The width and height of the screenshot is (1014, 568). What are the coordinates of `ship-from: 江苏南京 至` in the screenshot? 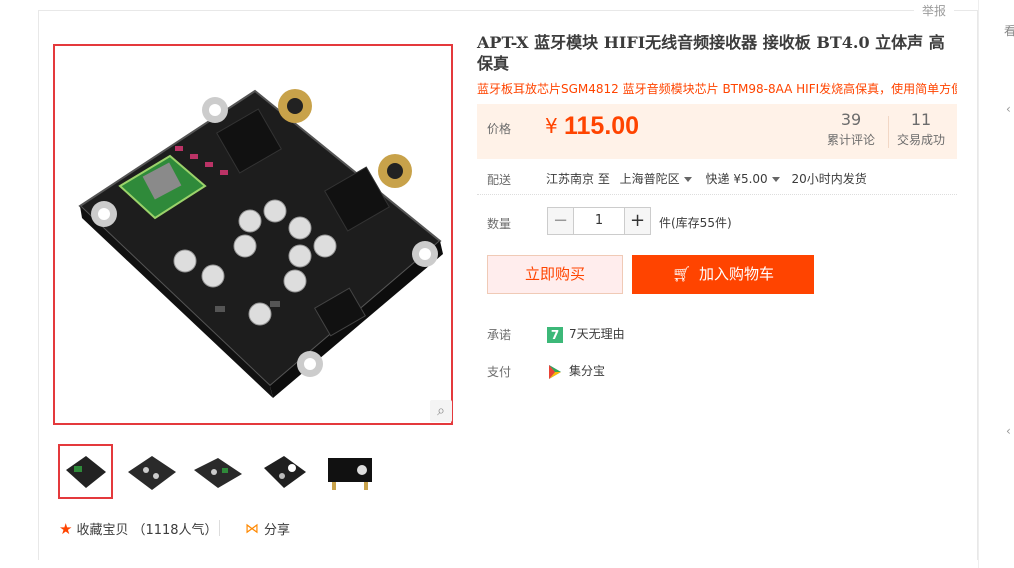 It's located at (578, 179).